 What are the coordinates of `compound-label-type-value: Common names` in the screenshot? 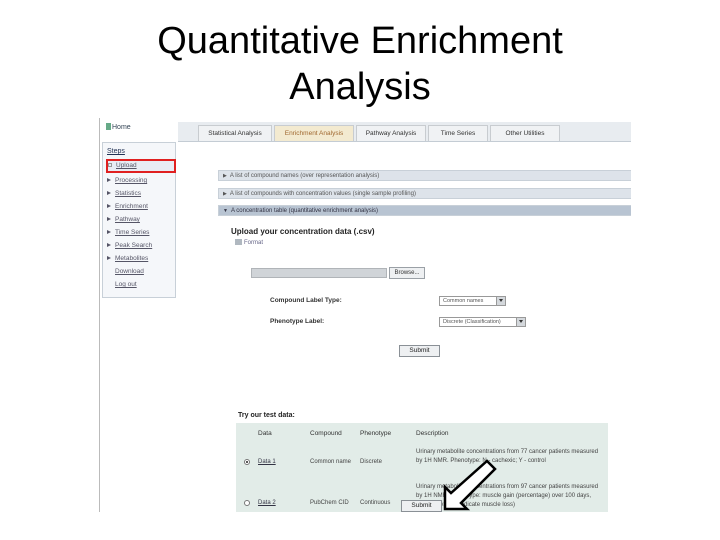 It's located at (463, 301).